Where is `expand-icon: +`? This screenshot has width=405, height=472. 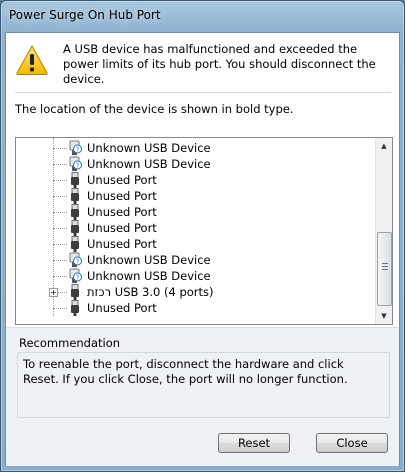
expand-icon: + is located at coordinates (53, 292).